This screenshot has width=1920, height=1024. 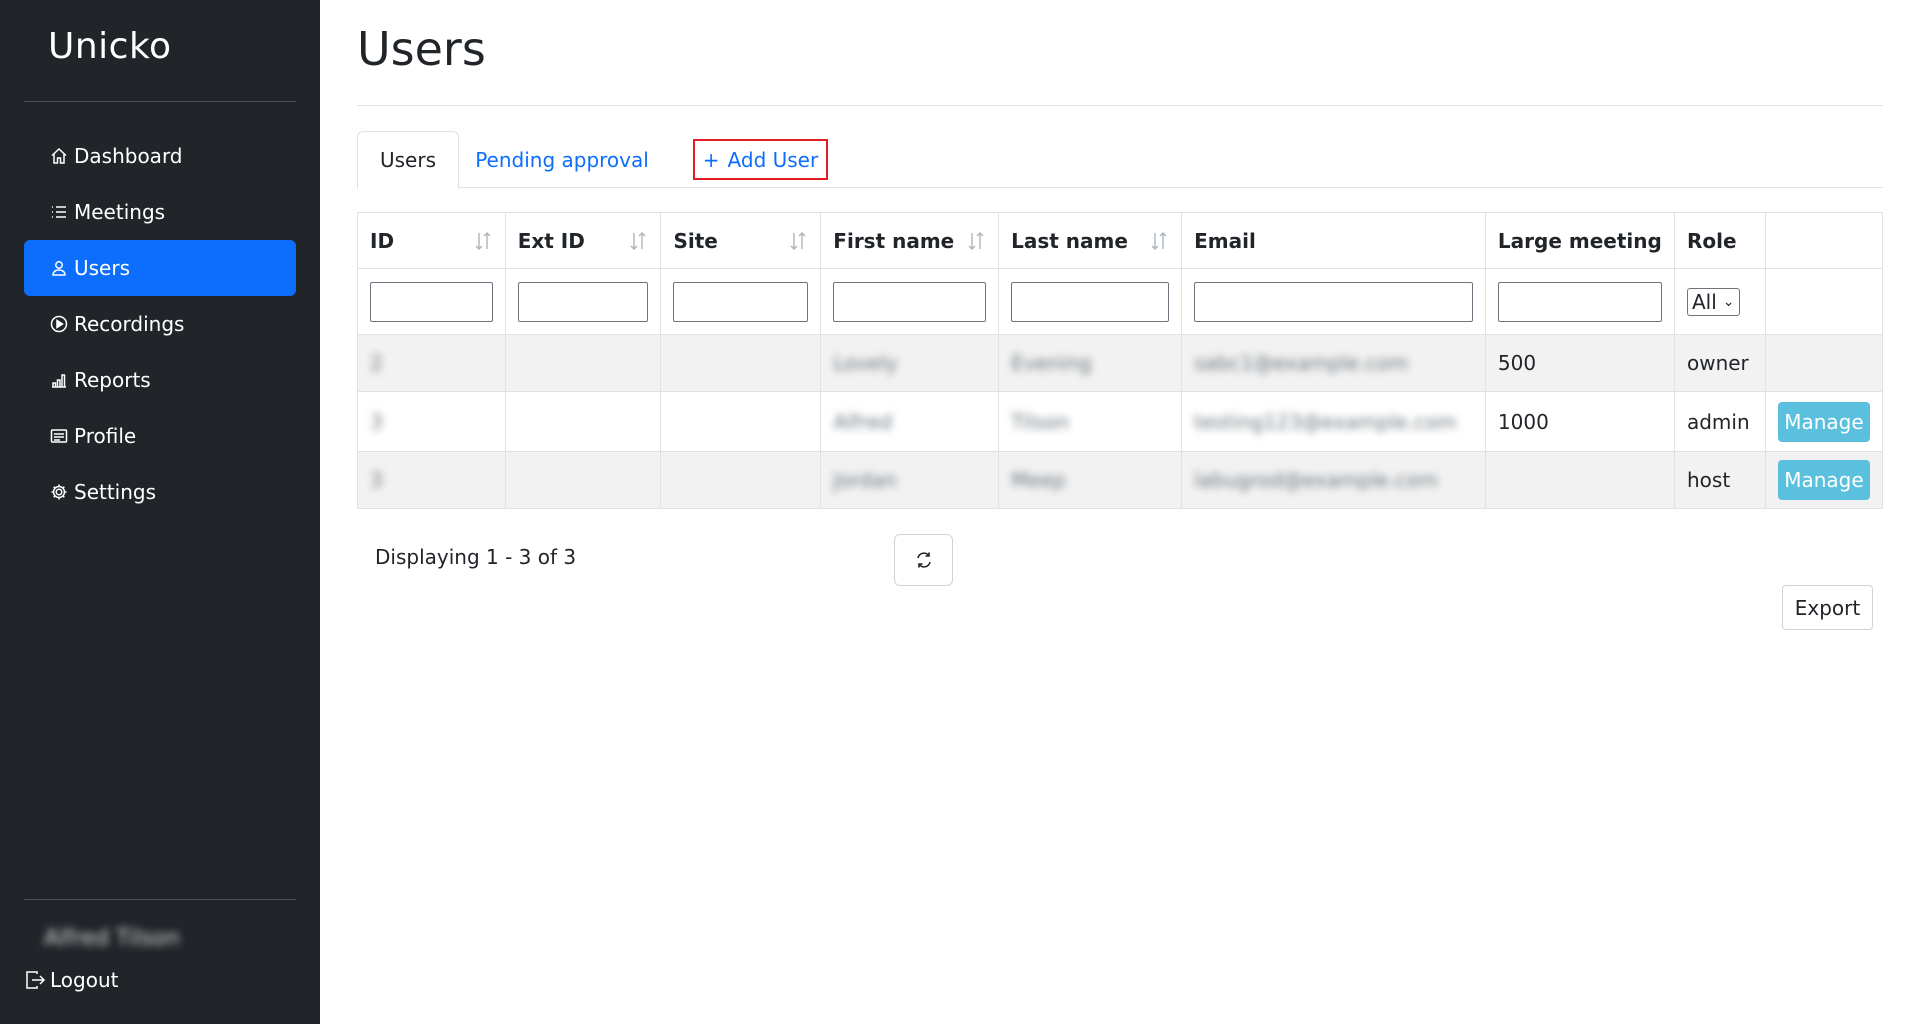 I want to click on site-filter-input, so click(x=741, y=301).